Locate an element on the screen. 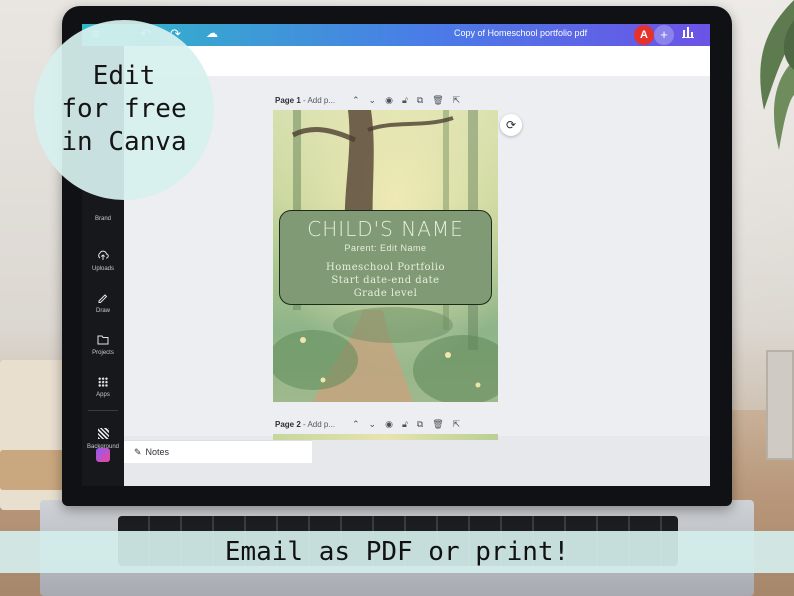 This screenshot has width=794, height=596. sidebar-item-projects: Projects is located at coordinates (103, 345).